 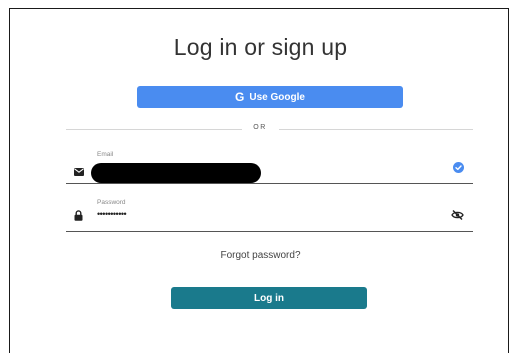 I want to click on password-value: •••••••••••, so click(x=112, y=214).